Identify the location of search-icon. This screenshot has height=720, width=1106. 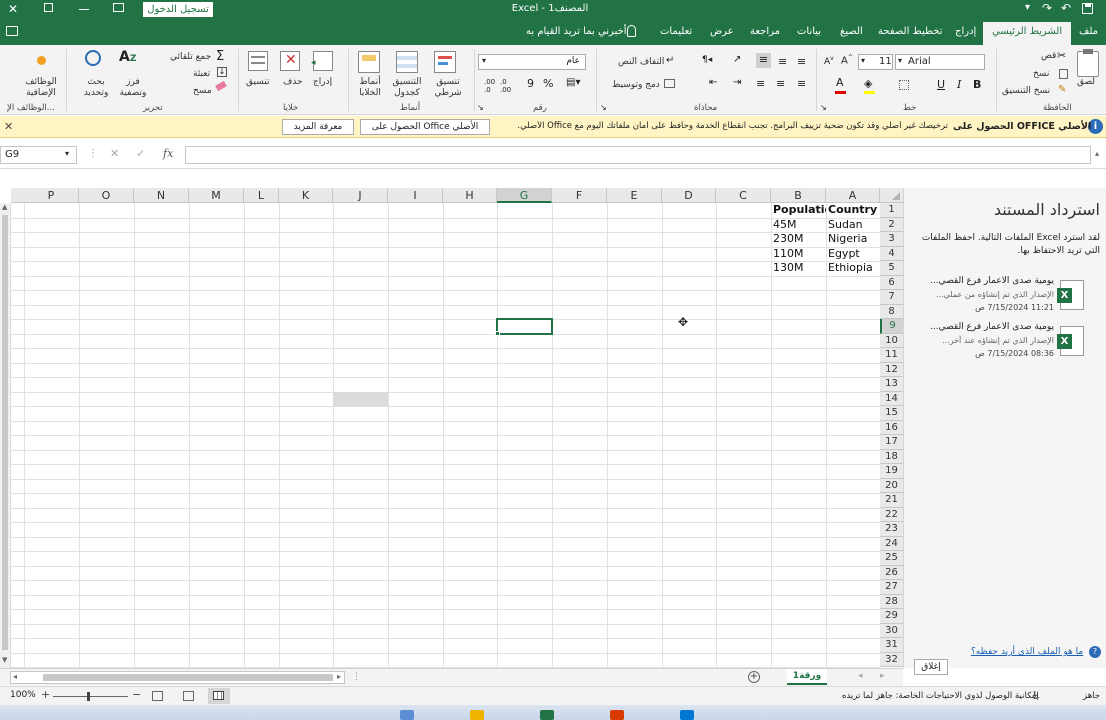
(93, 58).